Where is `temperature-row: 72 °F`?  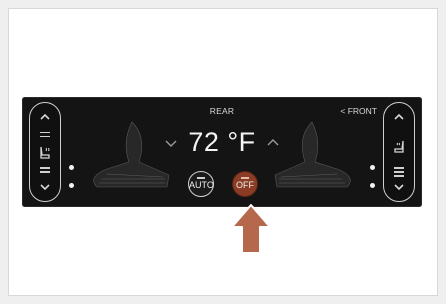
temperature-row: 72 °F is located at coordinates (222, 142).